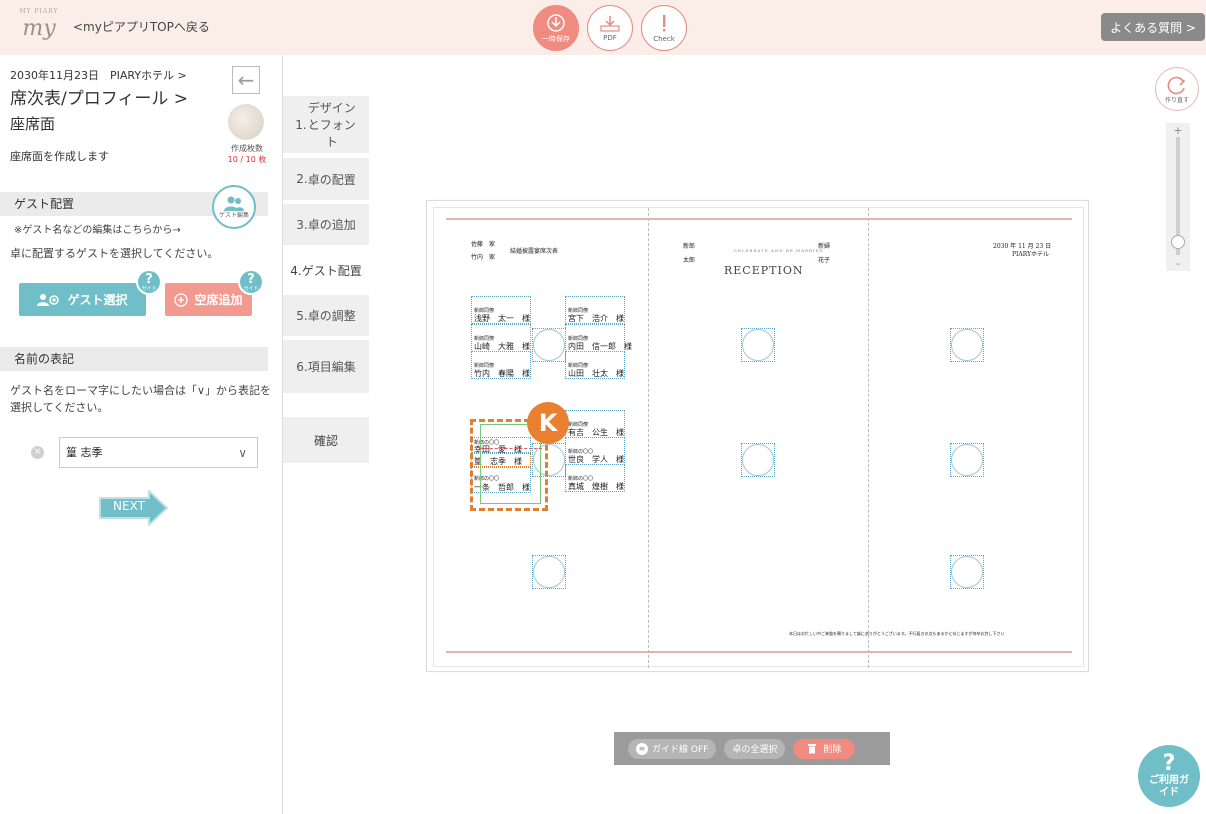  I want to click on chevron-down-icon: ∨, so click(242, 453).